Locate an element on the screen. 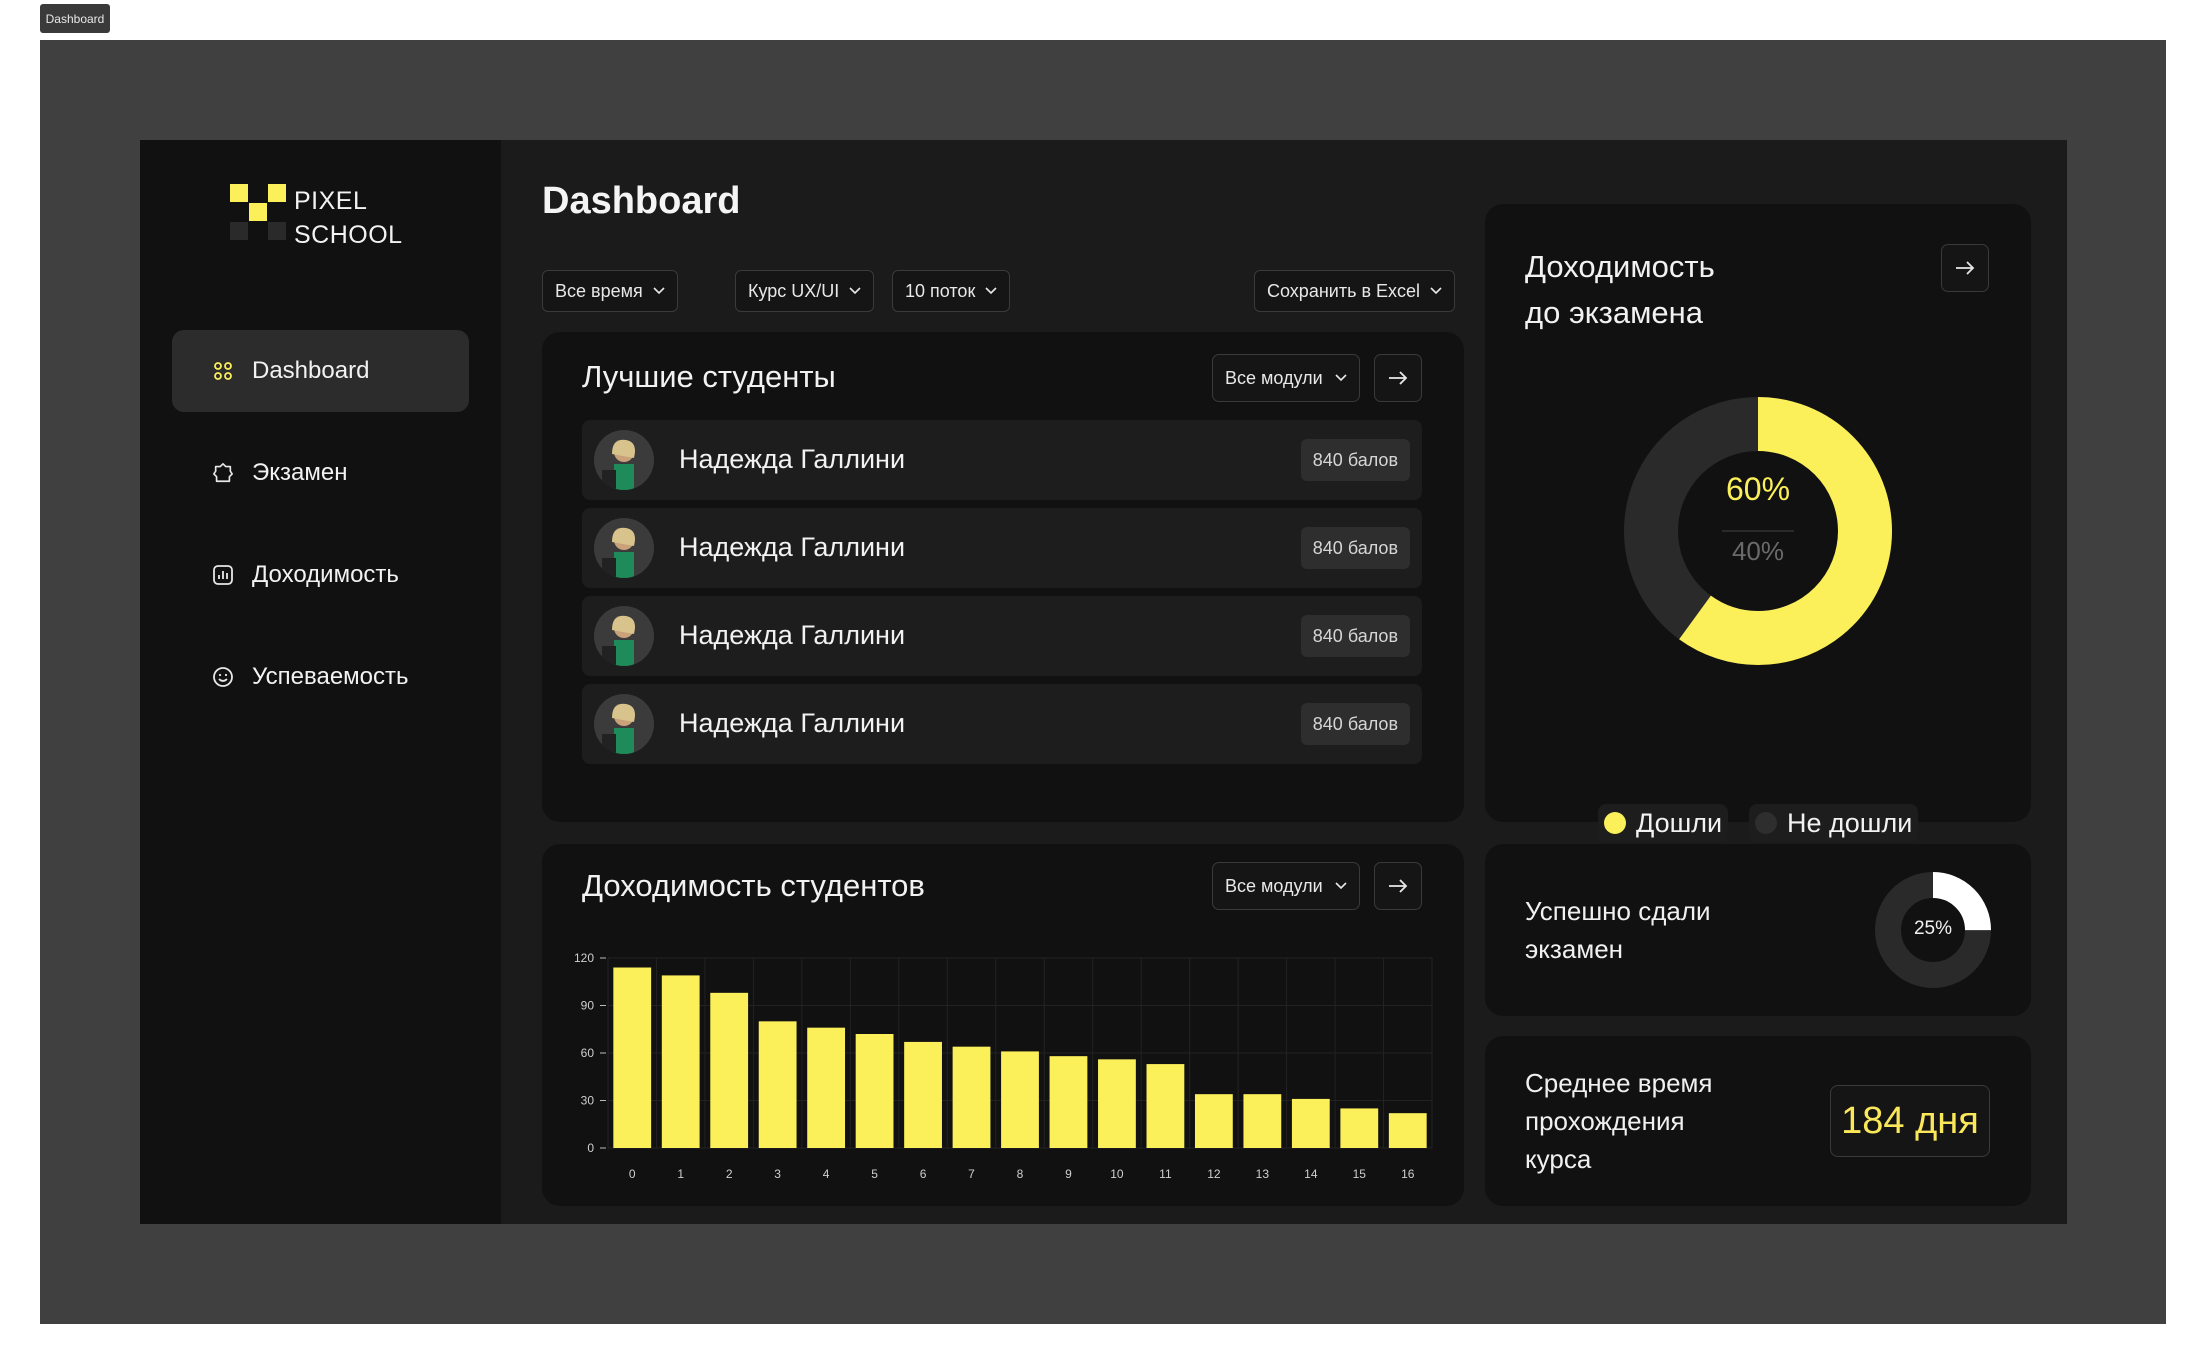 The height and width of the screenshot is (1360, 2200). logo-text: PIXEL SCHOOL is located at coordinates (348, 218).